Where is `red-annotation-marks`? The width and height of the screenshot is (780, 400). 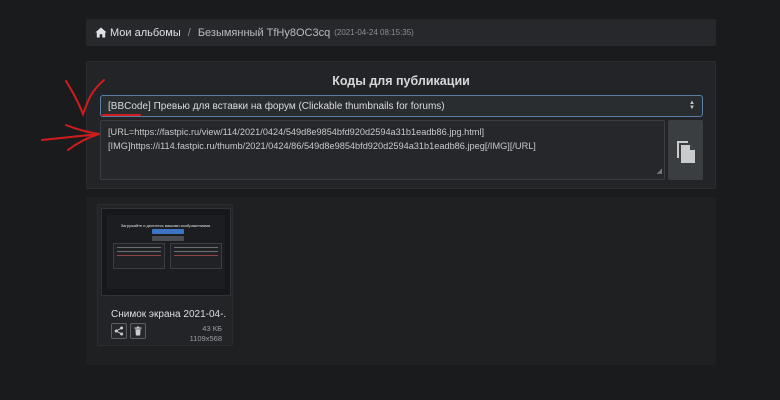 red-annotation-marks is located at coordinates (91, 115).